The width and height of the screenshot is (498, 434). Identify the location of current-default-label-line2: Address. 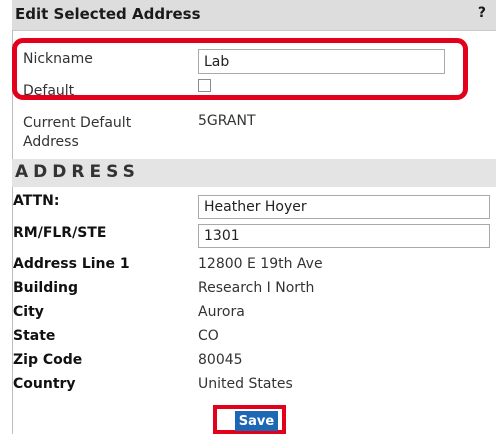
(51, 142).